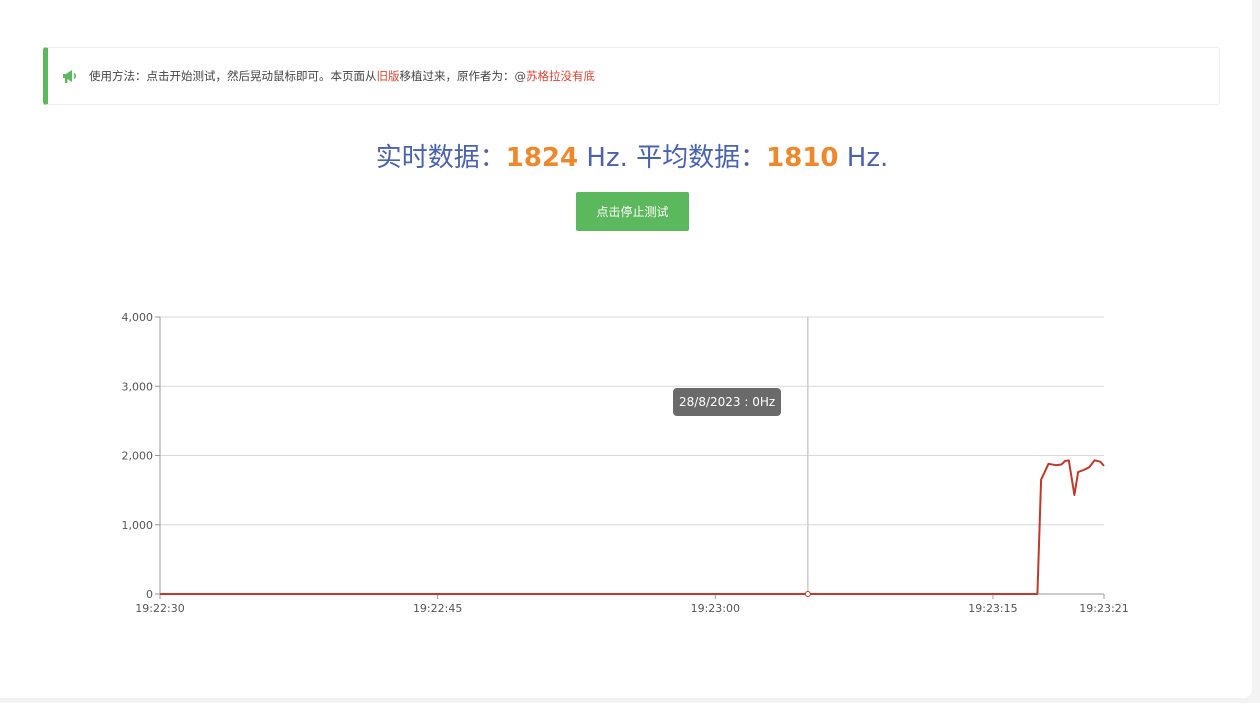 The image size is (1260, 703). Describe the element at coordinates (138, 456) in the screenshot. I see `y-tick-label: 2,000` at that location.